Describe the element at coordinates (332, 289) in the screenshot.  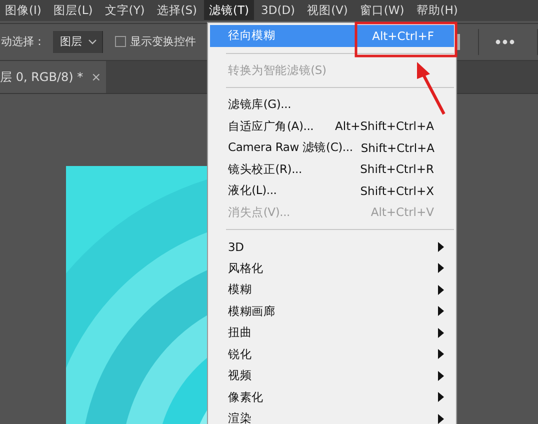
I see `menu-item: 模糊` at that location.